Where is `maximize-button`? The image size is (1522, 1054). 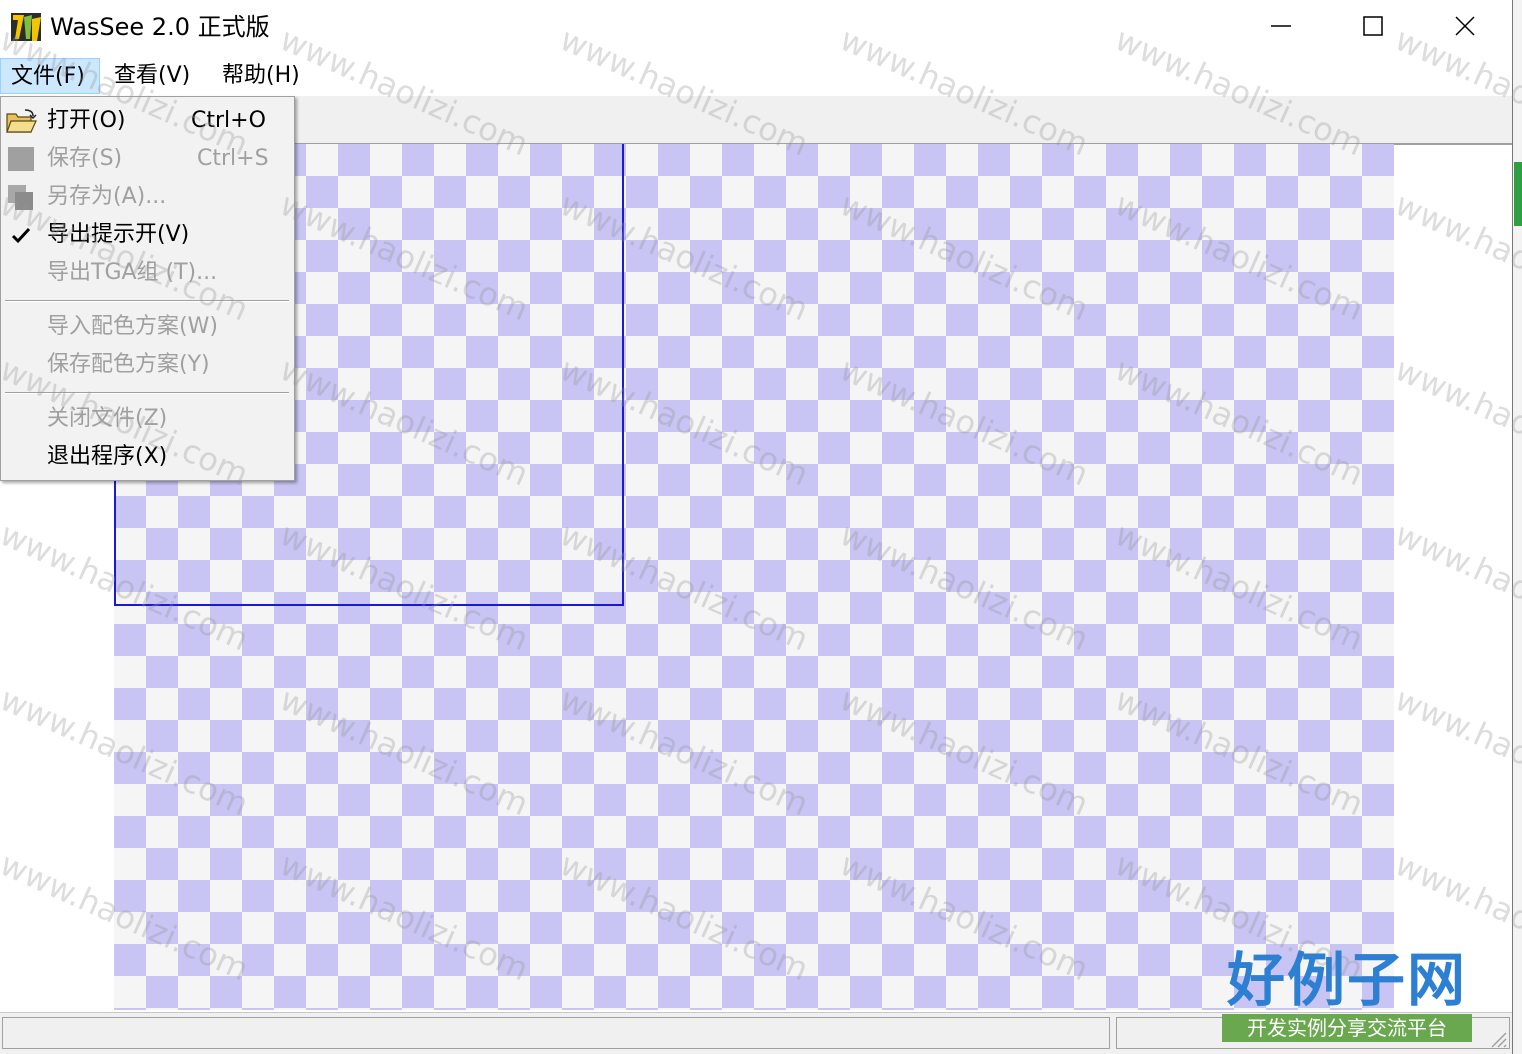
maximize-button is located at coordinates (1373, 26).